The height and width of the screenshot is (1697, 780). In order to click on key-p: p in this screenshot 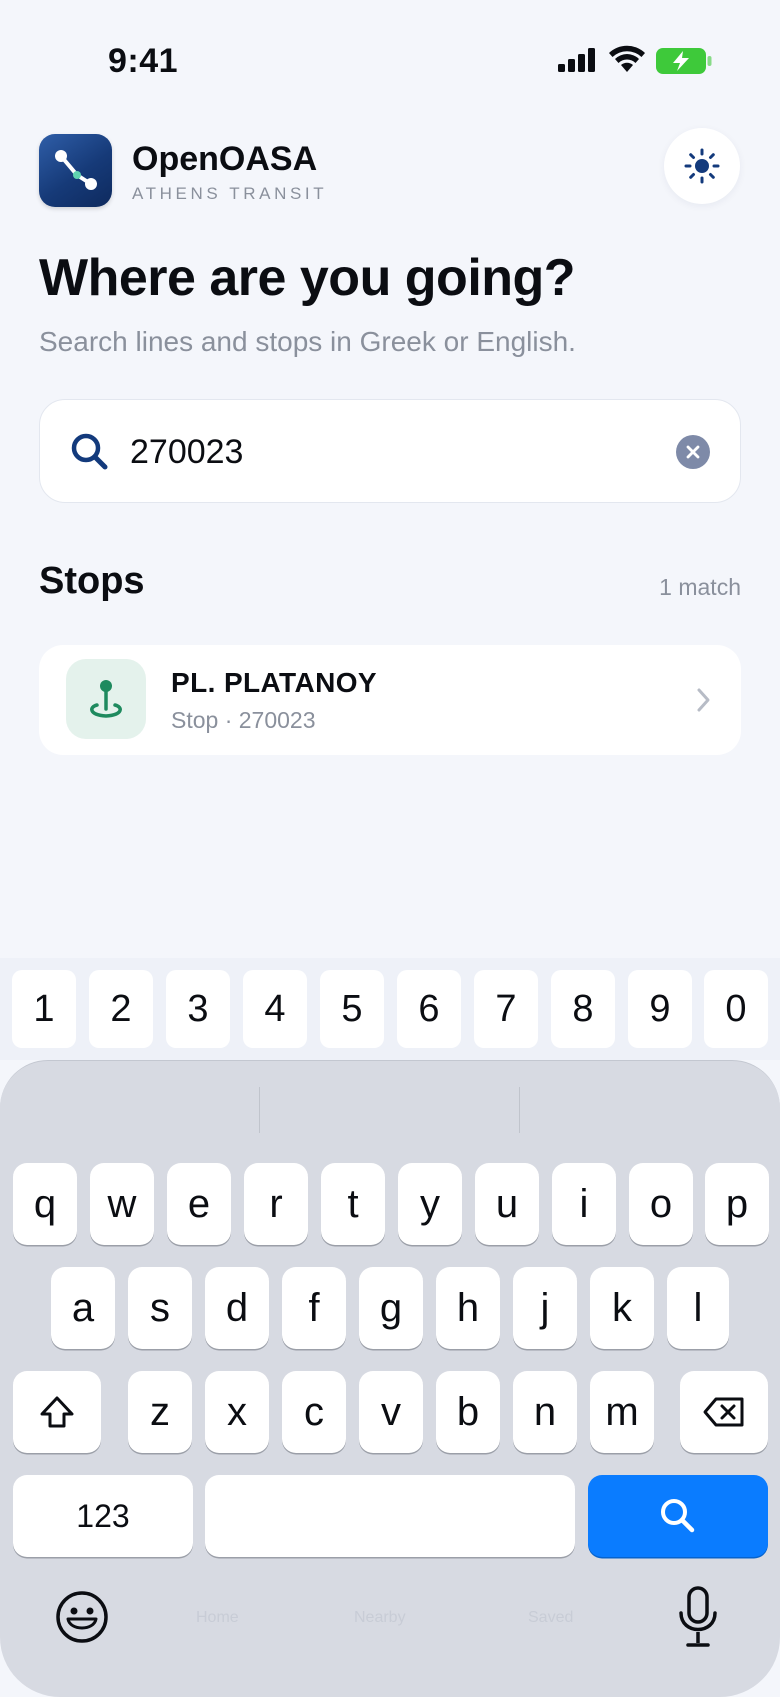, I will do `click(737, 1204)`.